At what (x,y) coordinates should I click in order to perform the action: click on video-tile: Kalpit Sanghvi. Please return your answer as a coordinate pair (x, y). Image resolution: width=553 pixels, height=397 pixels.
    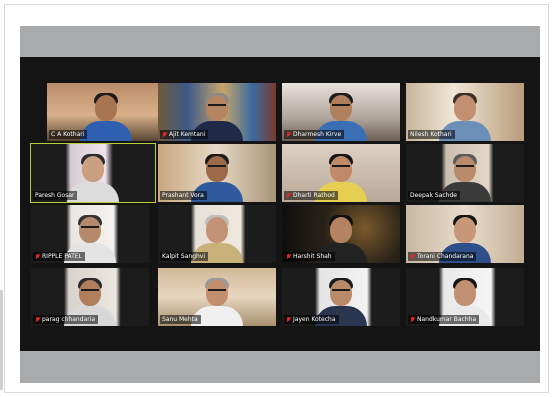
    Looking at the image, I should click on (217, 234).